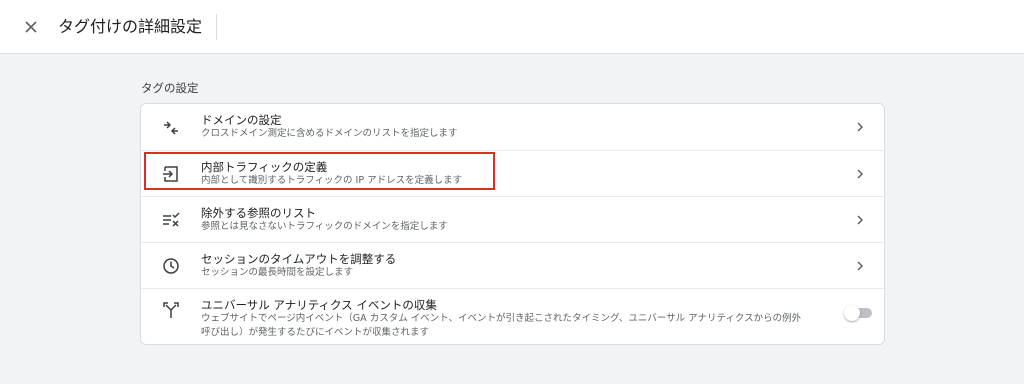  I want to click on row-referral-exclusion: 除外する参照のリスト 参照とは見なさないトラフィックのドメインを指定します, so click(512, 219).